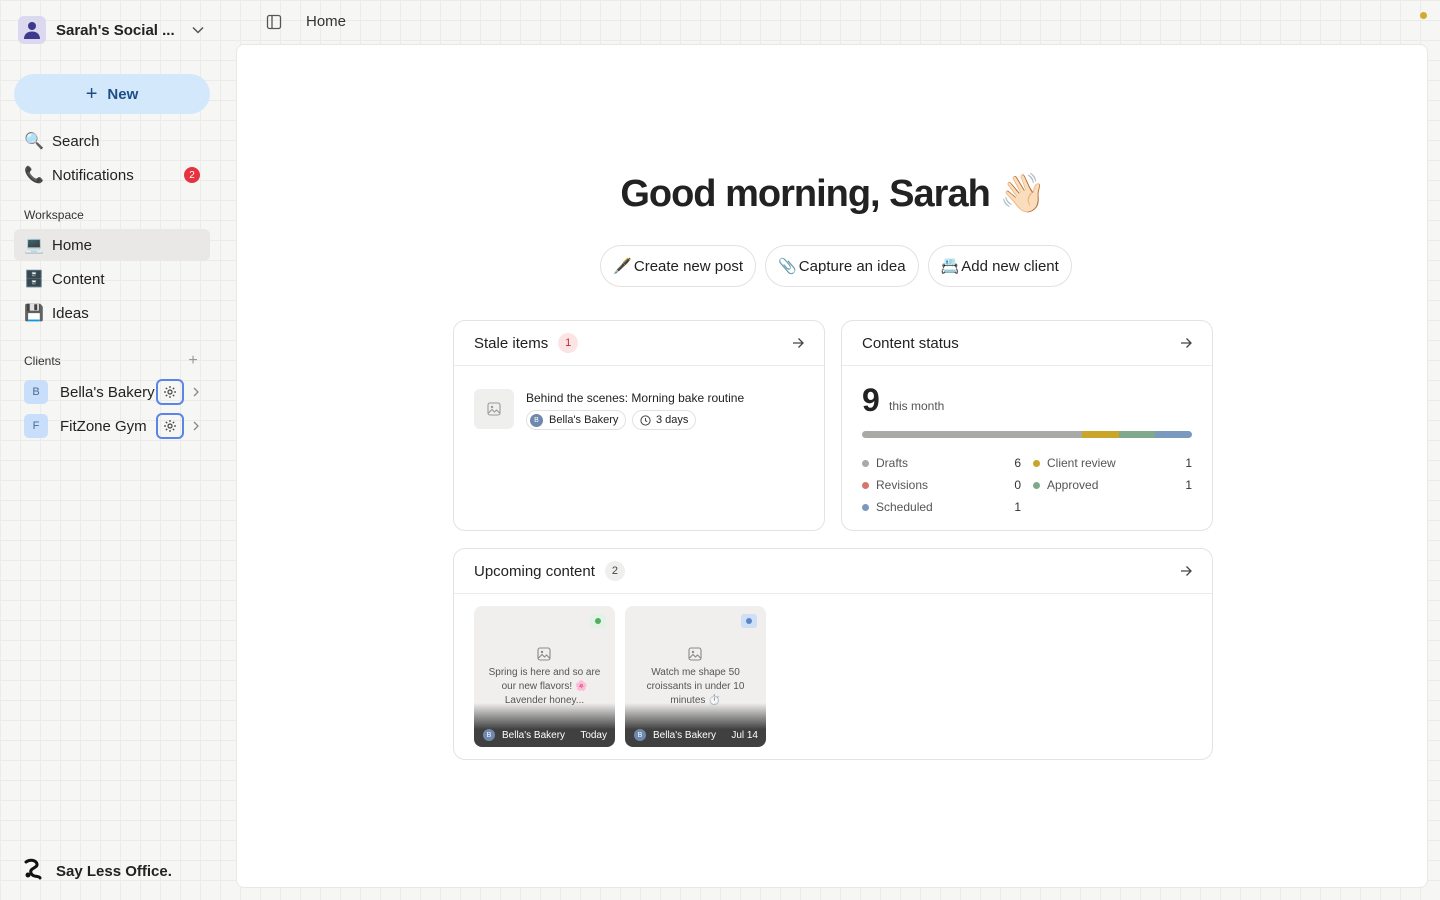 This screenshot has height=900, width=1440. What do you see at coordinates (833, 571) in the screenshot?
I see `card-header: Upcoming content 2` at bounding box center [833, 571].